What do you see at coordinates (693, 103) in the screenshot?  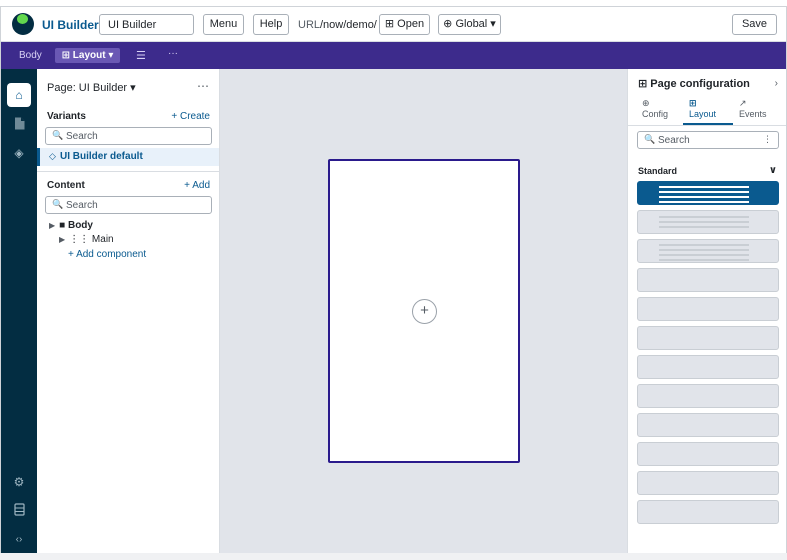 I see `layout-tab-icon: ⊞` at bounding box center [693, 103].